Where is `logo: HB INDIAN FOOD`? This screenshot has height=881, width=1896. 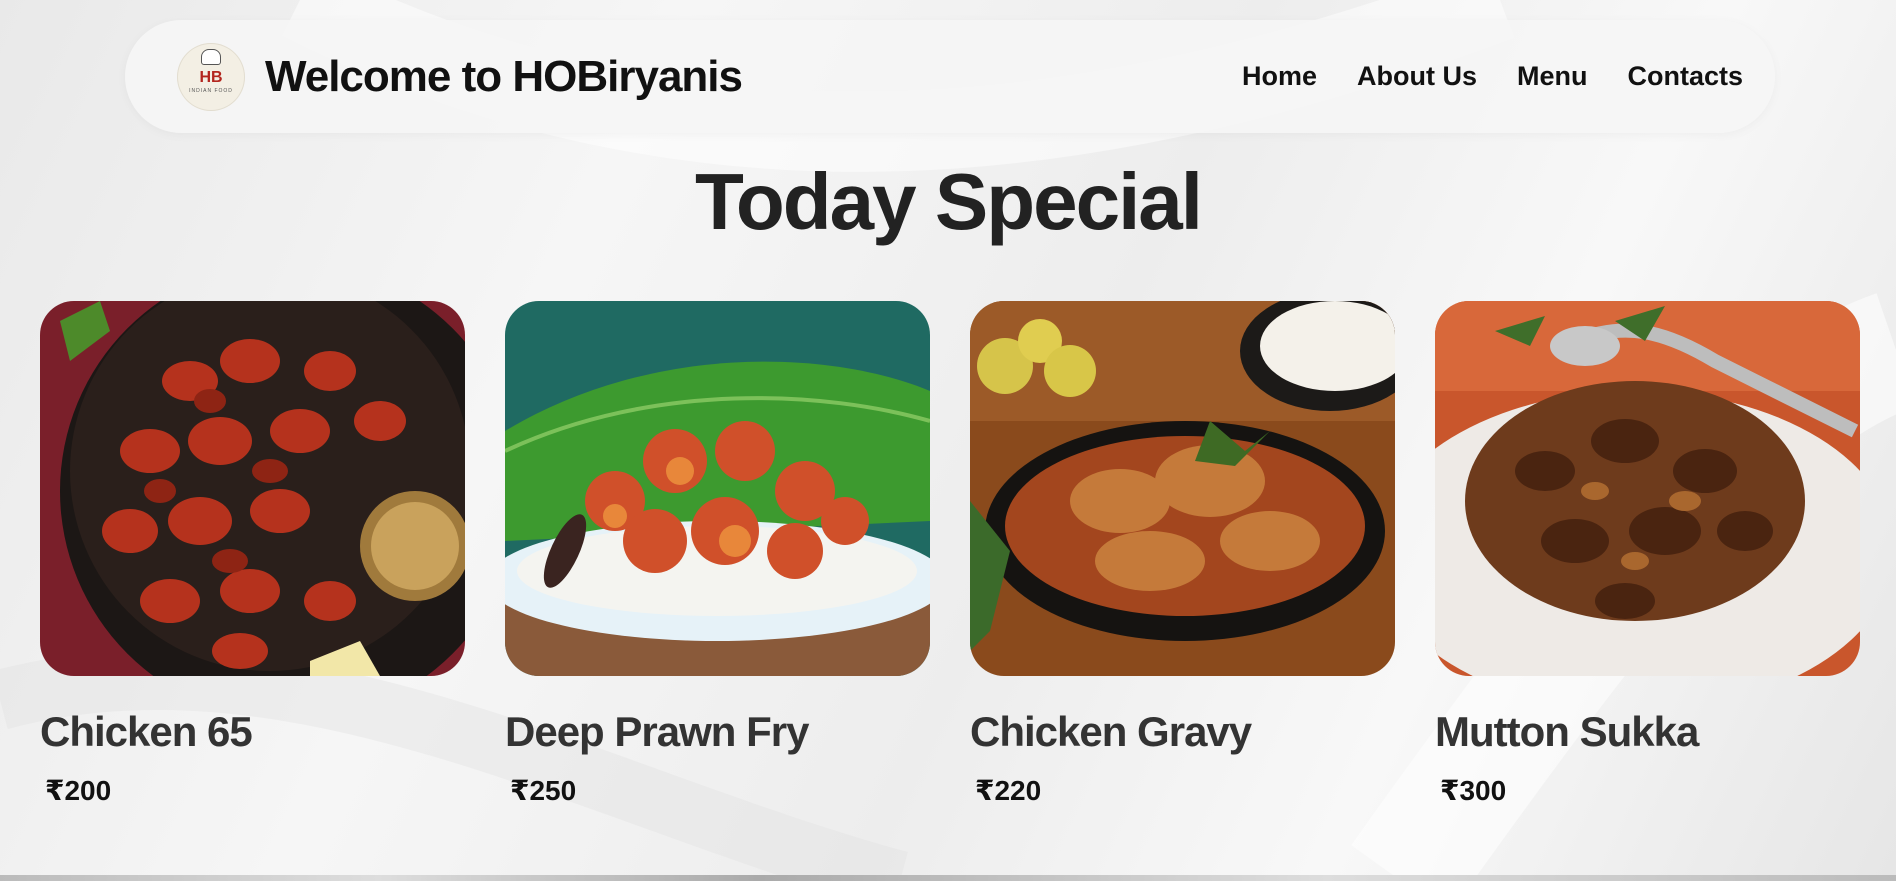 logo: HB INDIAN FOOD is located at coordinates (211, 76).